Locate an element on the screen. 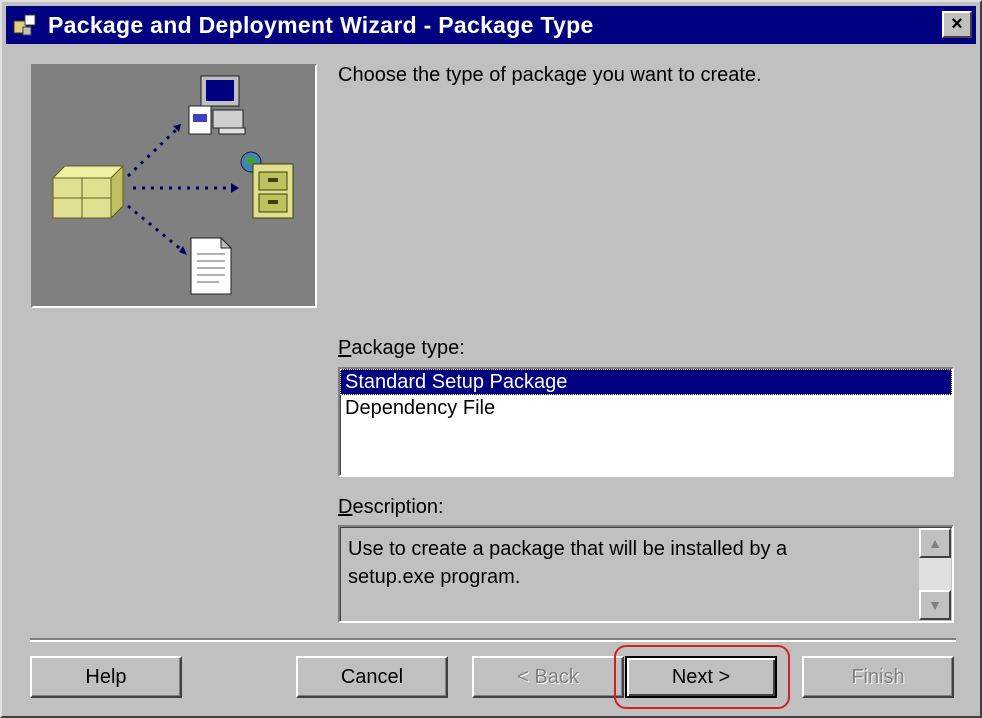  description-label: Description: is located at coordinates (391, 507).